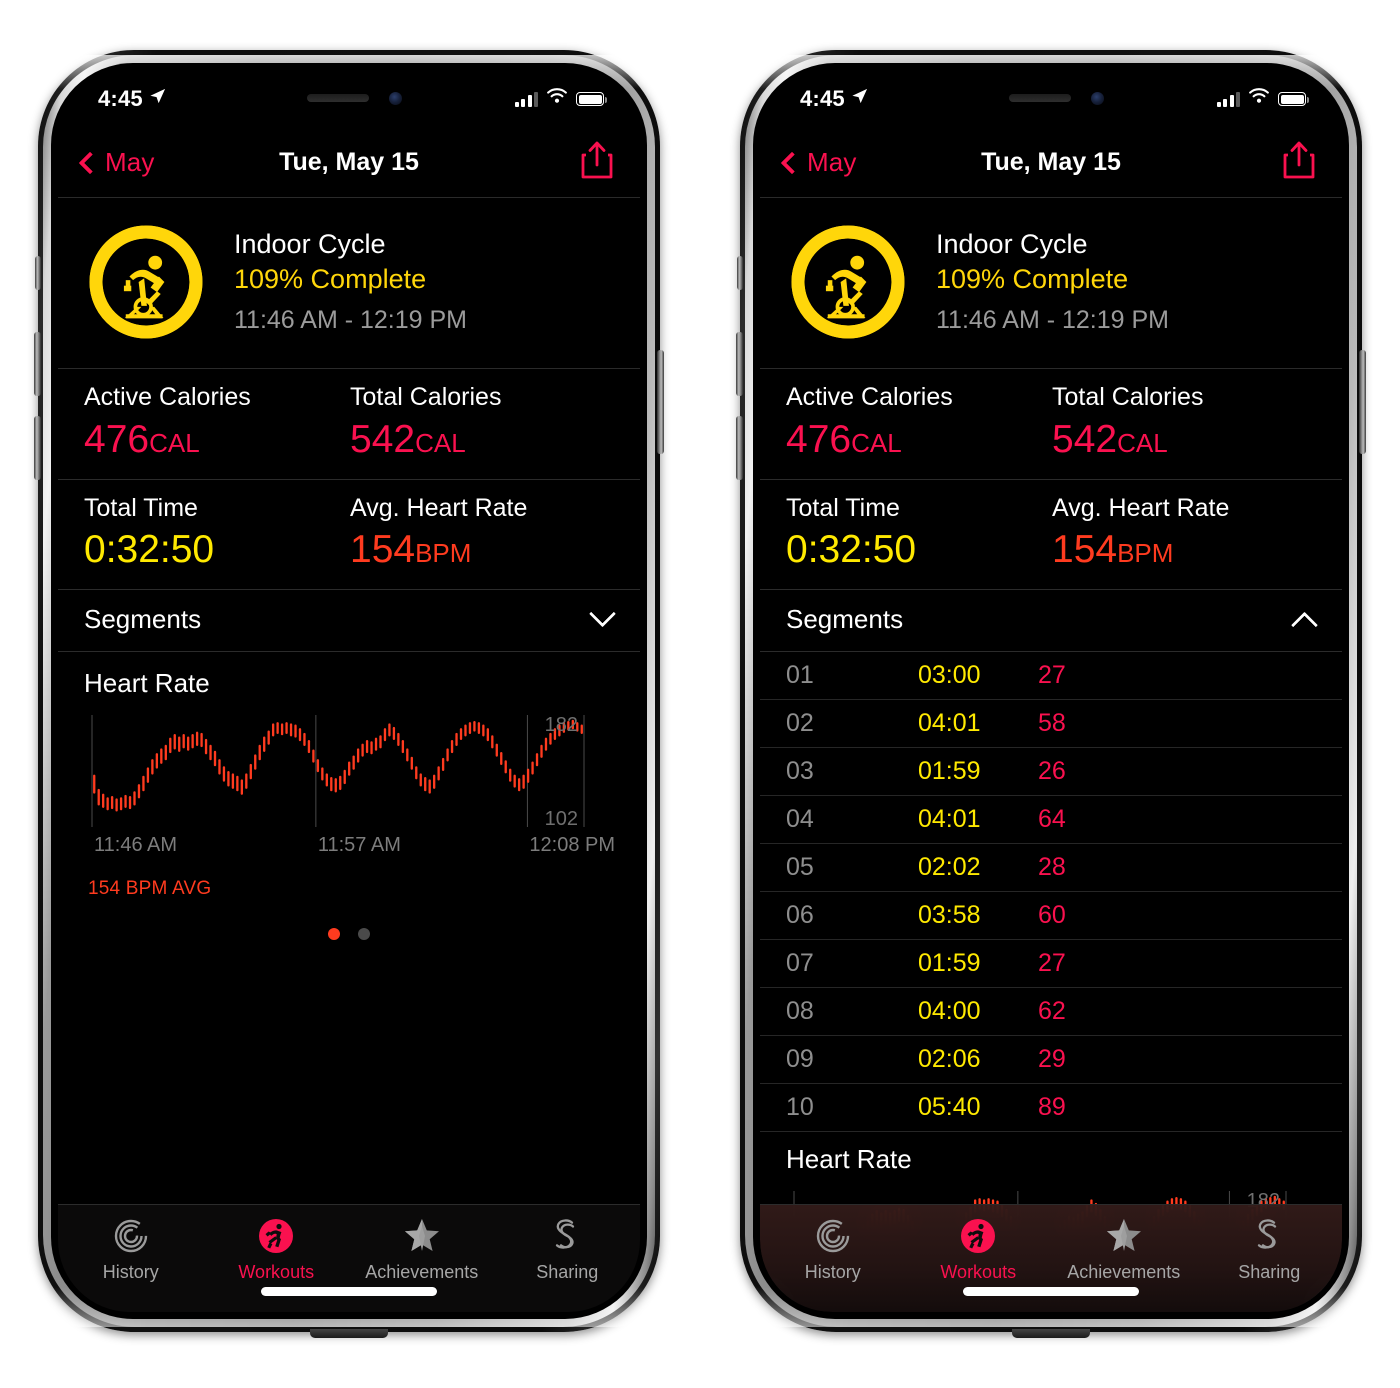 Image resolution: width=1400 pixels, height=1388 pixels. Describe the element at coordinates (949, 915) in the screenshot. I see `segment-duration: 03:58` at that location.